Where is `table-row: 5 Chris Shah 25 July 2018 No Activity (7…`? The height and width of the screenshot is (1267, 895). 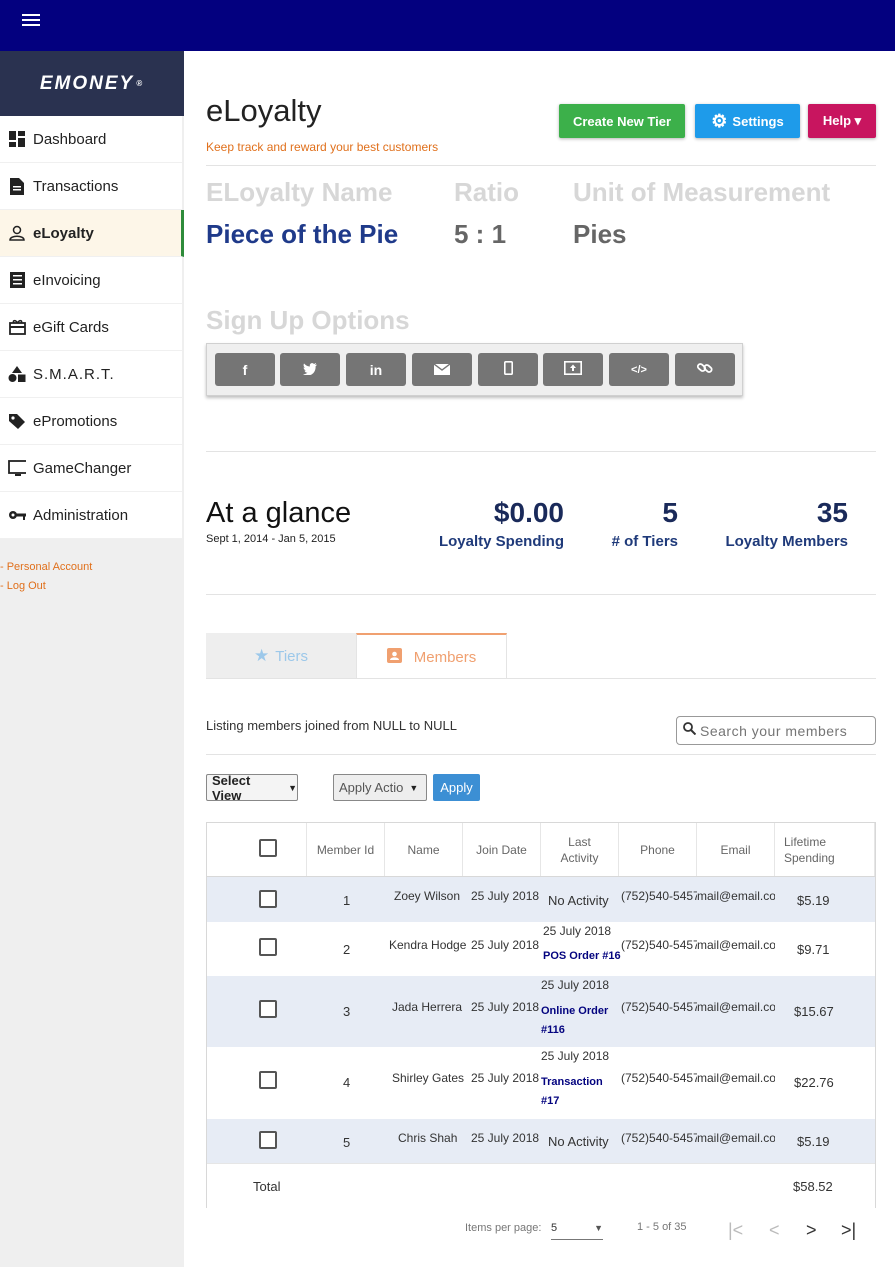 table-row: 5 Chris Shah 25 July 2018 No Activity (7… is located at coordinates (541, 1141).